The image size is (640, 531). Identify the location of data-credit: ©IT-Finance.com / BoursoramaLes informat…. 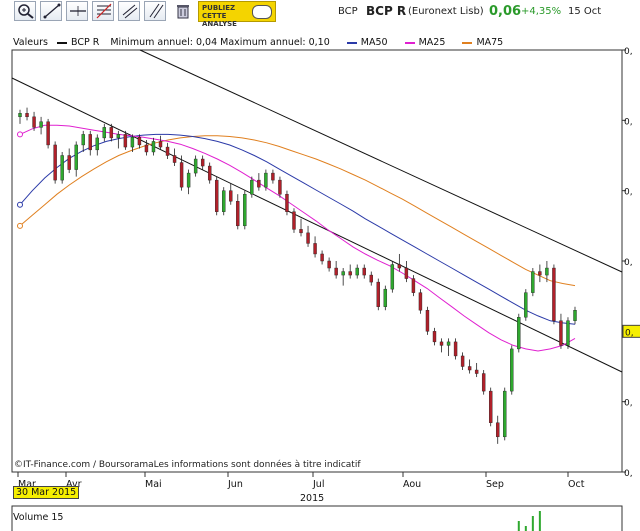
(187, 465).